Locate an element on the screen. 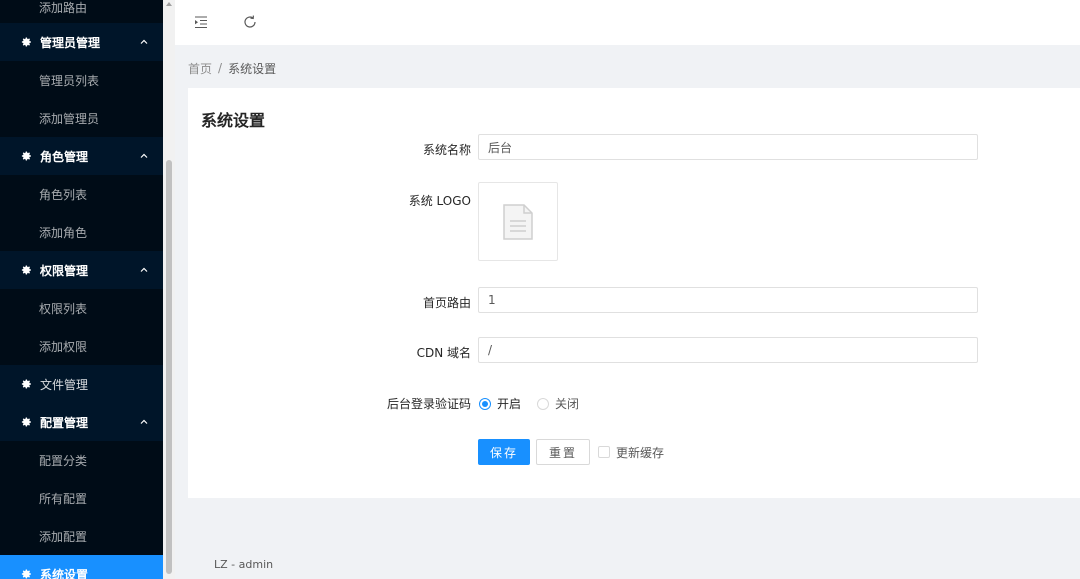 This screenshot has width=1080, height=579. sidebar-group-label: 文件管理 is located at coordinates (64, 384).